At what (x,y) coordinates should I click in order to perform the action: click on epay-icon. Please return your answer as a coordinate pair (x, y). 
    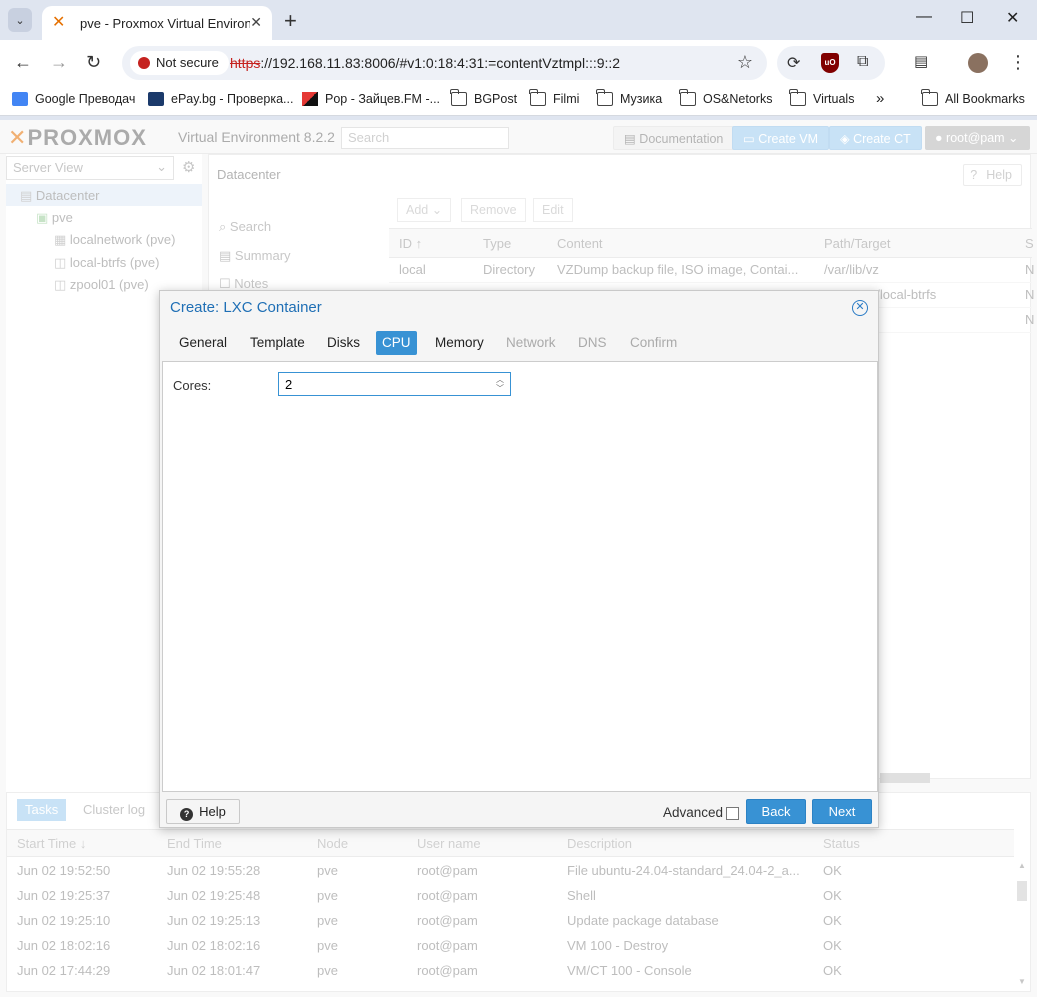
    Looking at the image, I should click on (156, 99).